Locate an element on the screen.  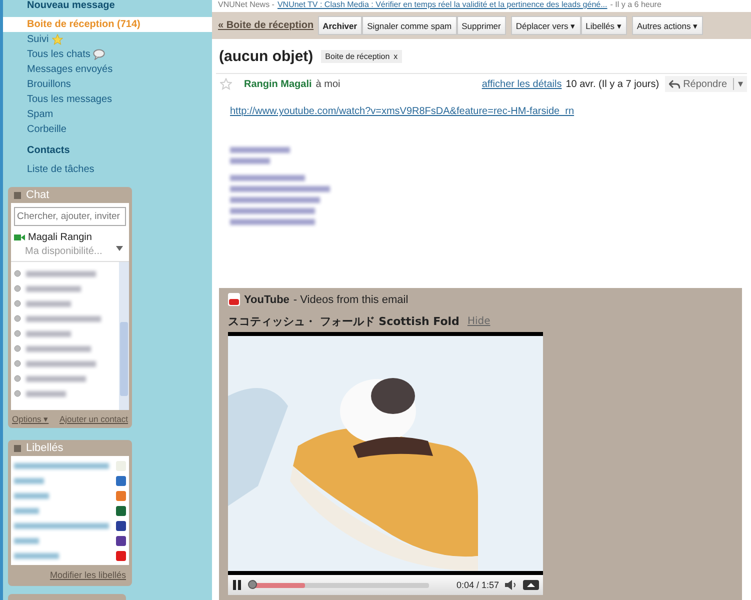
panel-subtitle: - Videos from this email is located at coordinates (350, 300).